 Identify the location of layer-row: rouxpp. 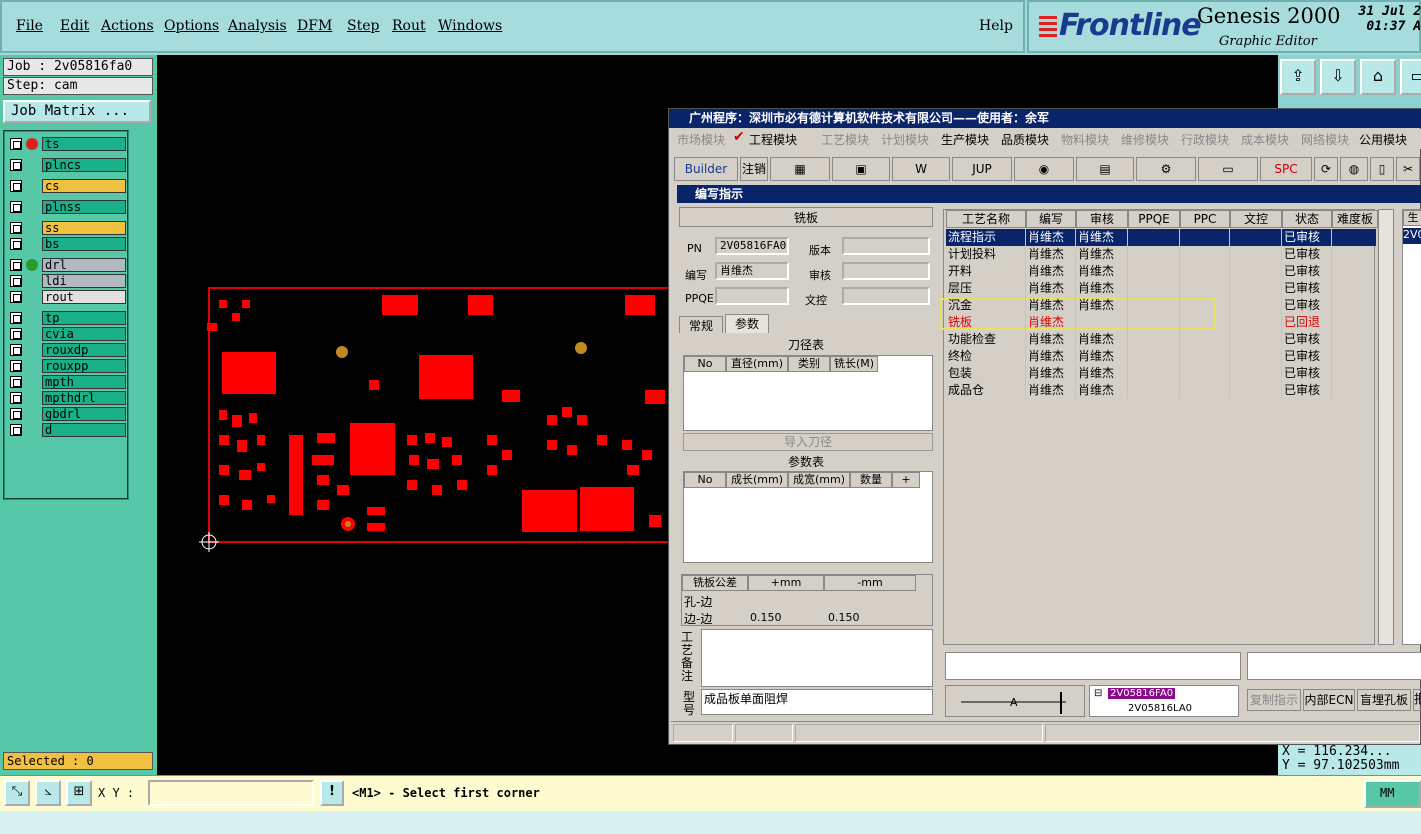
(68, 366).